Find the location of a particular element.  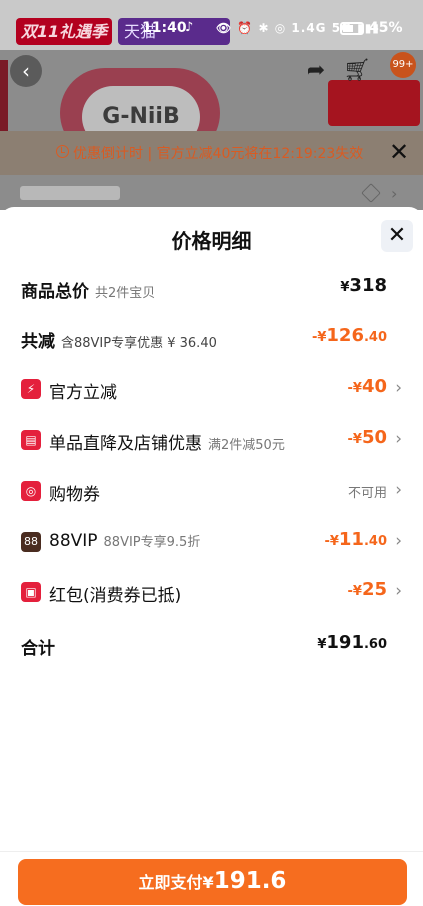

discount-countdown-bar: 优惠倒计时 | 官方立减40元将在12:19:23失效 ✕ is located at coordinates (211, 153).